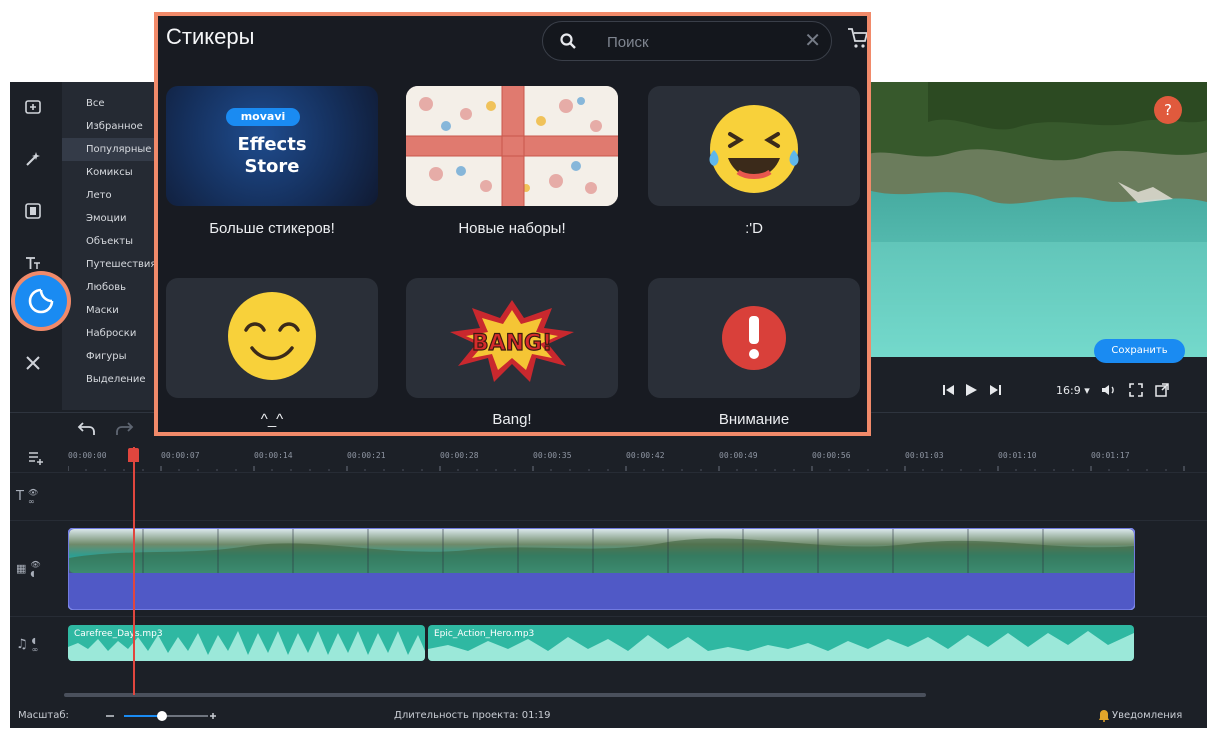 Image resolution: width=1207 pixels, height=735 pixels. Describe the element at coordinates (272, 419) in the screenshot. I see `card-label: ^_^` at that location.